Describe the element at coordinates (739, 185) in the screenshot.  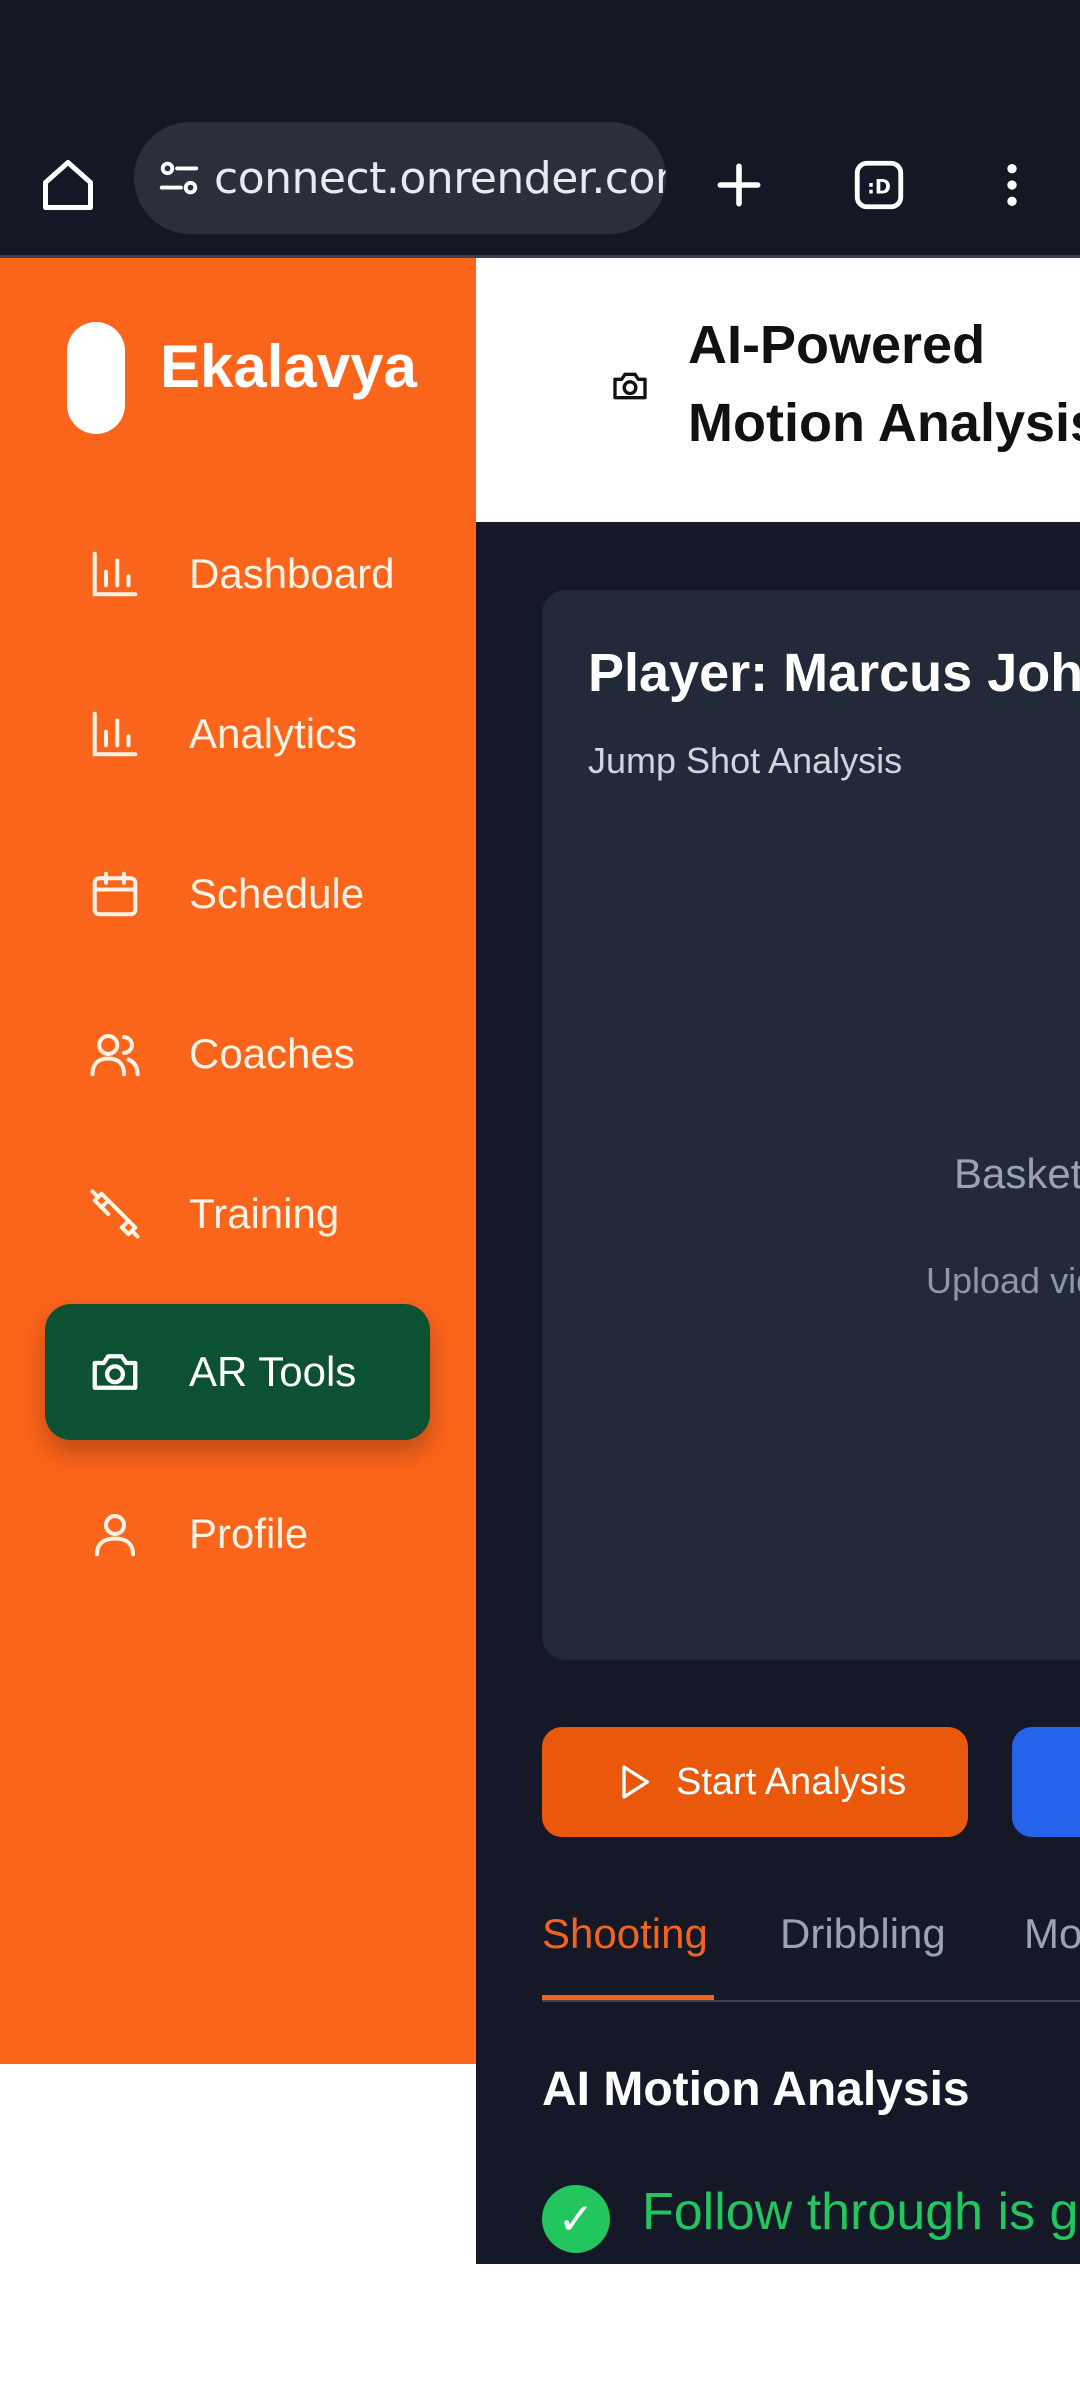
I see `new-tab-icon` at that location.